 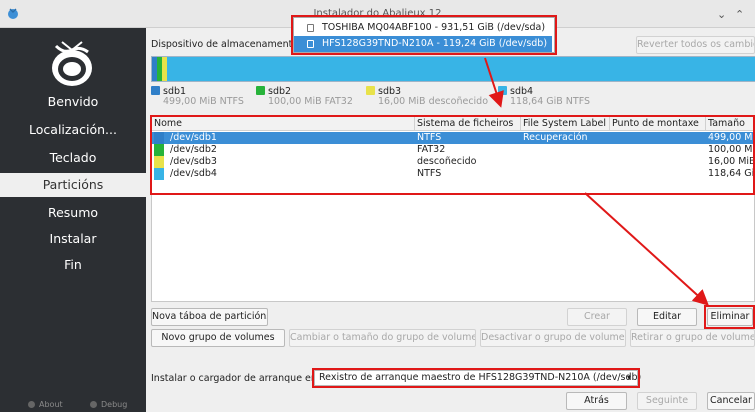 I want to click on next-button: Seguinte, so click(x=667, y=401).